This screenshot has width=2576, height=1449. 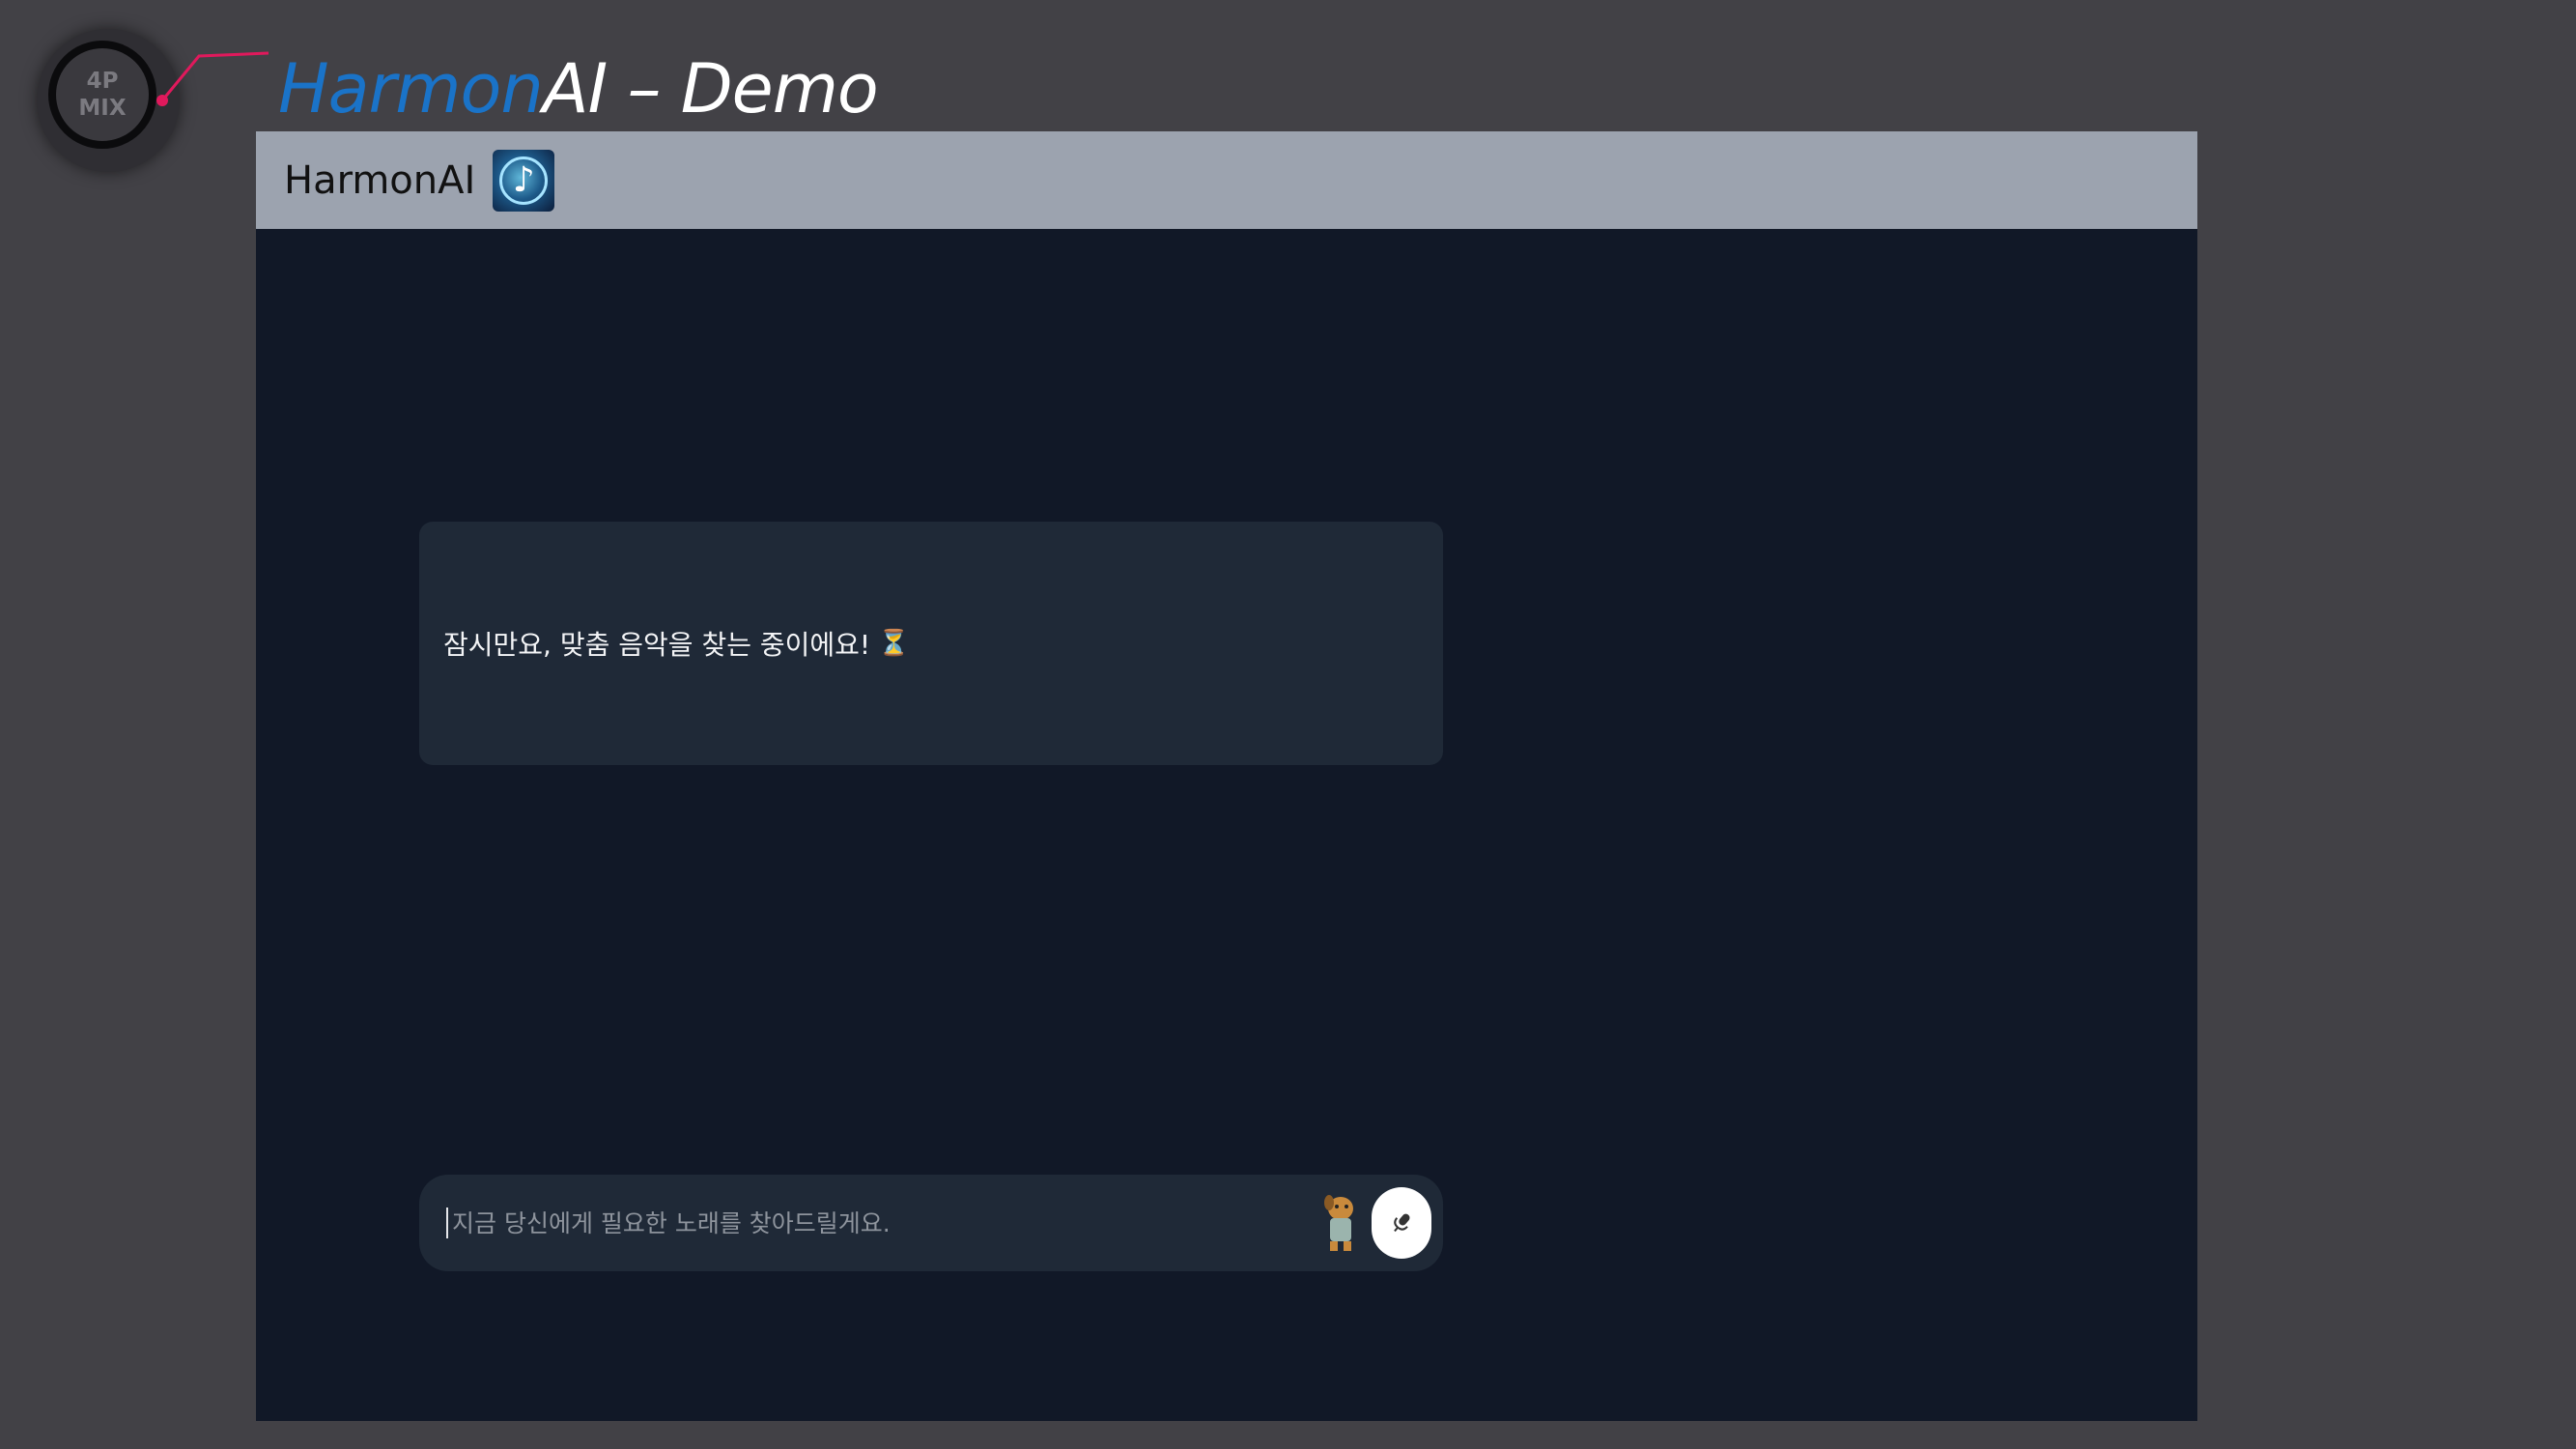 What do you see at coordinates (657, 645) in the screenshot?
I see `loading-message-text: 잠시만요, 맞춤 음악을 찾는 중이에요!` at bounding box center [657, 645].